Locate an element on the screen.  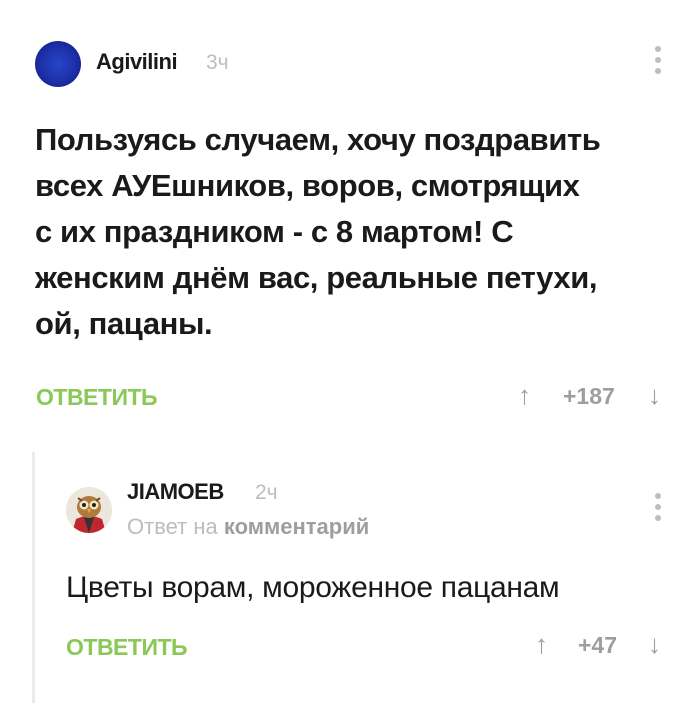
thread-line is located at coordinates (33, 577).